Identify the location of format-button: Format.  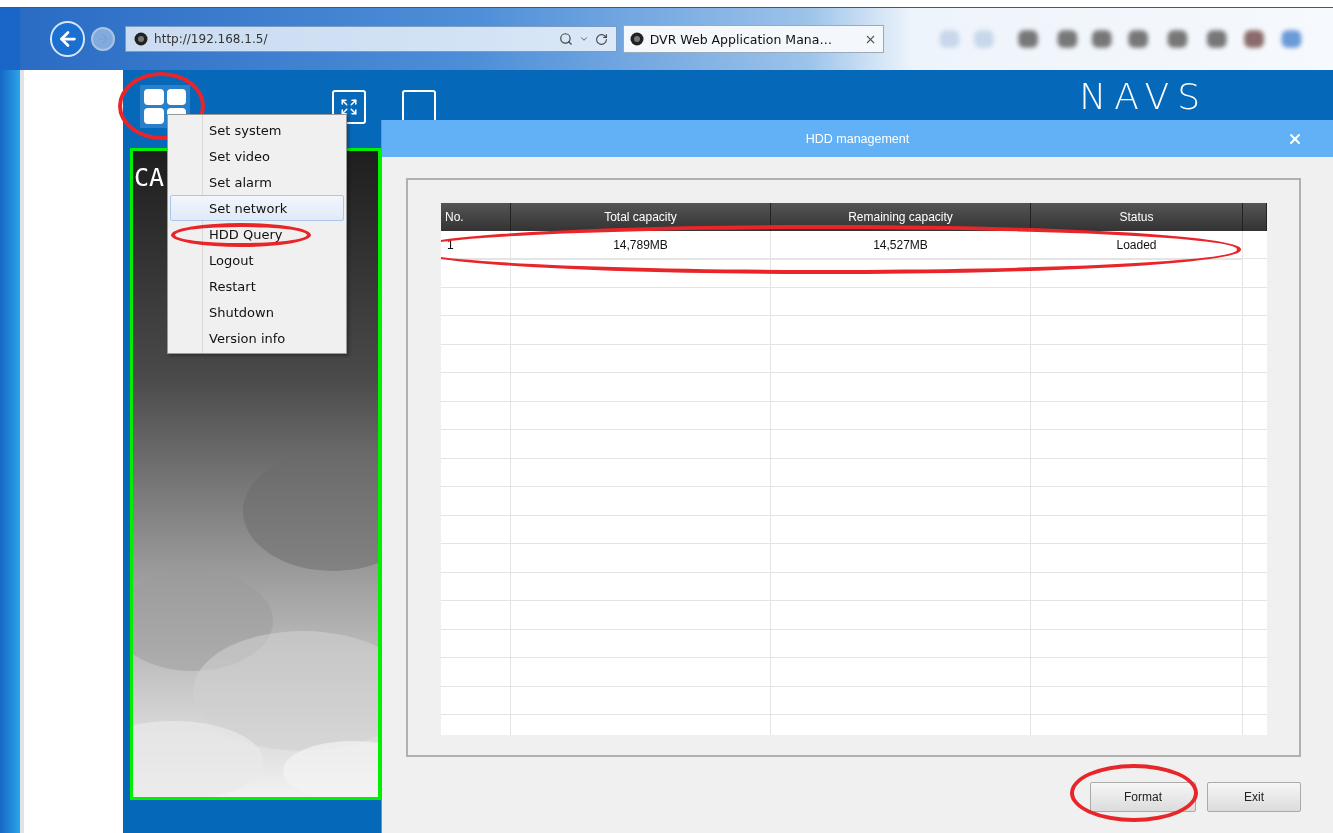
(1143, 797).